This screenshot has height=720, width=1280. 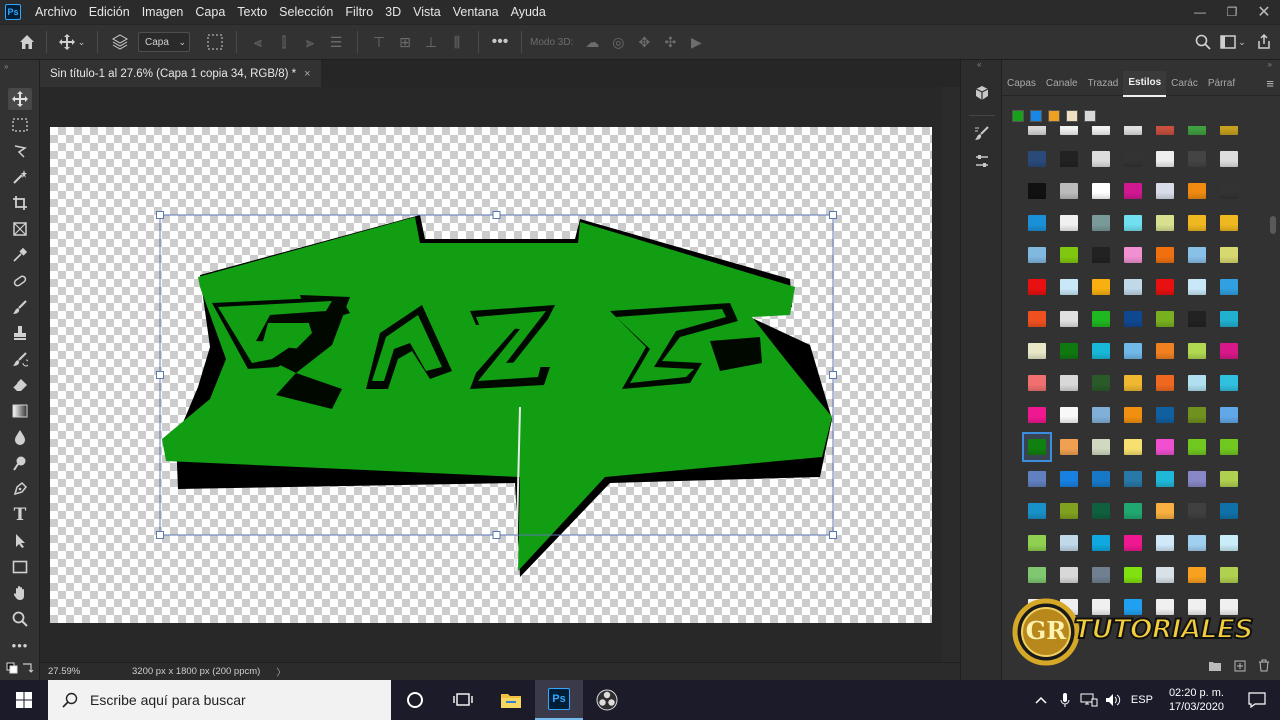 I want to click on rectangle-tool-icon, so click(x=20, y=567).